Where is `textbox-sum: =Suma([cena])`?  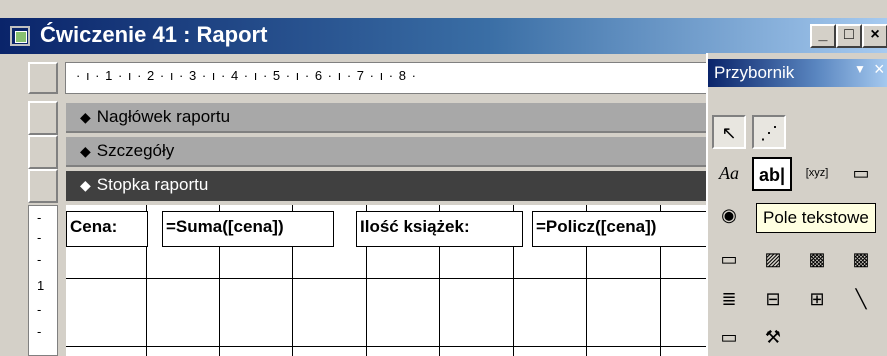
textbox-sum: =Suma([cena]) is located at coordinates (248, 229).